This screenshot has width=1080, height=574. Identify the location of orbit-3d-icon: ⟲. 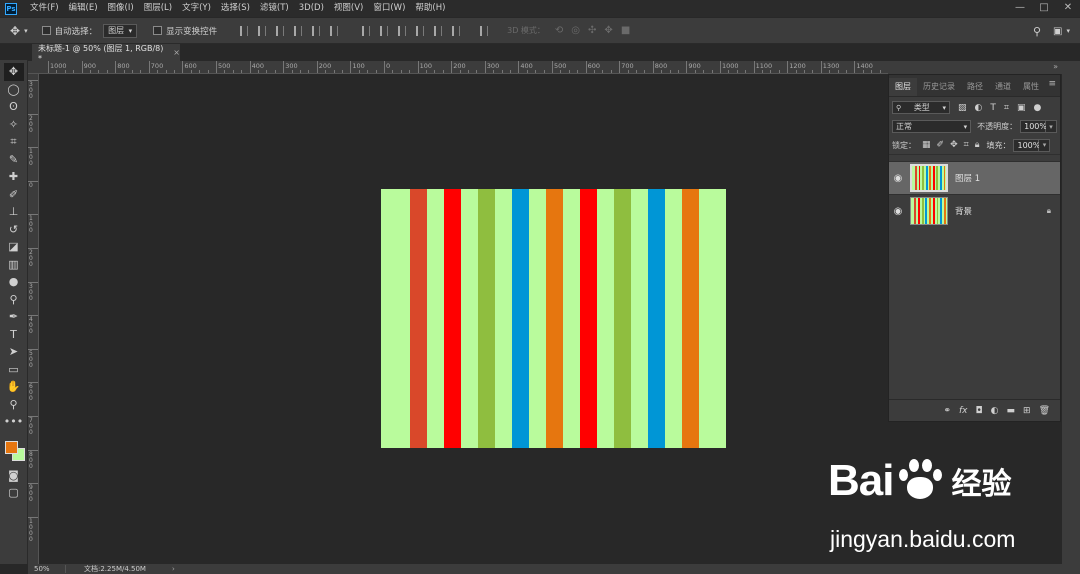
(559, 30).